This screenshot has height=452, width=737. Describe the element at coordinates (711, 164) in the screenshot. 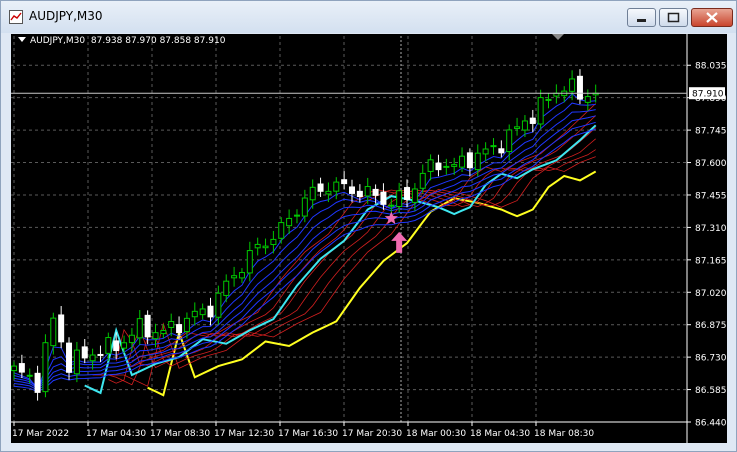

I see `price-tick-label: 87.600` at that location.